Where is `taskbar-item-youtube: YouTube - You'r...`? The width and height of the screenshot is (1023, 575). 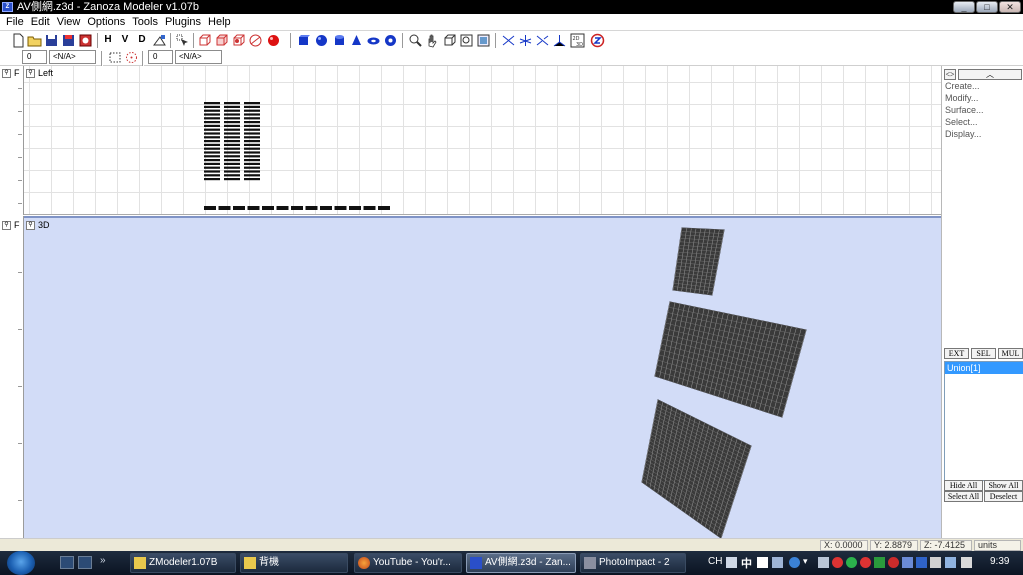
taskbar-item-youtube: YouTube - You'r... is located at coordinates (408, 563).